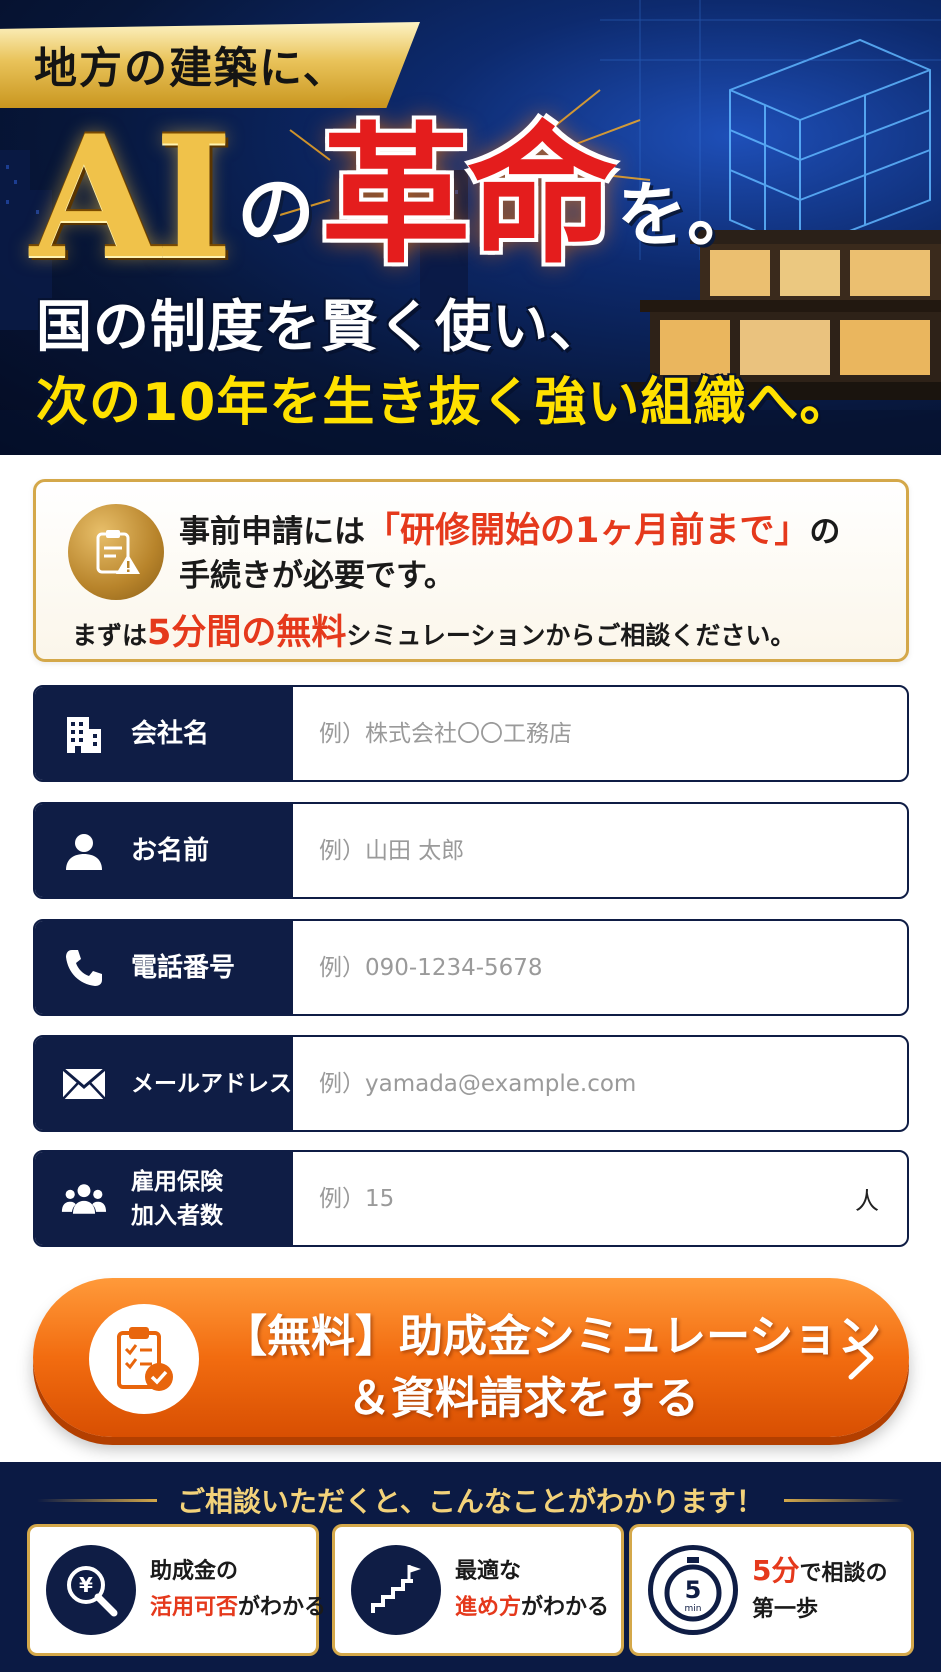 This screenshot has height=1672, width=941. Describe the element at coordinates (565, 1607) in the screenshot. I see `benefit2-line2-post: がわかる` at that location.